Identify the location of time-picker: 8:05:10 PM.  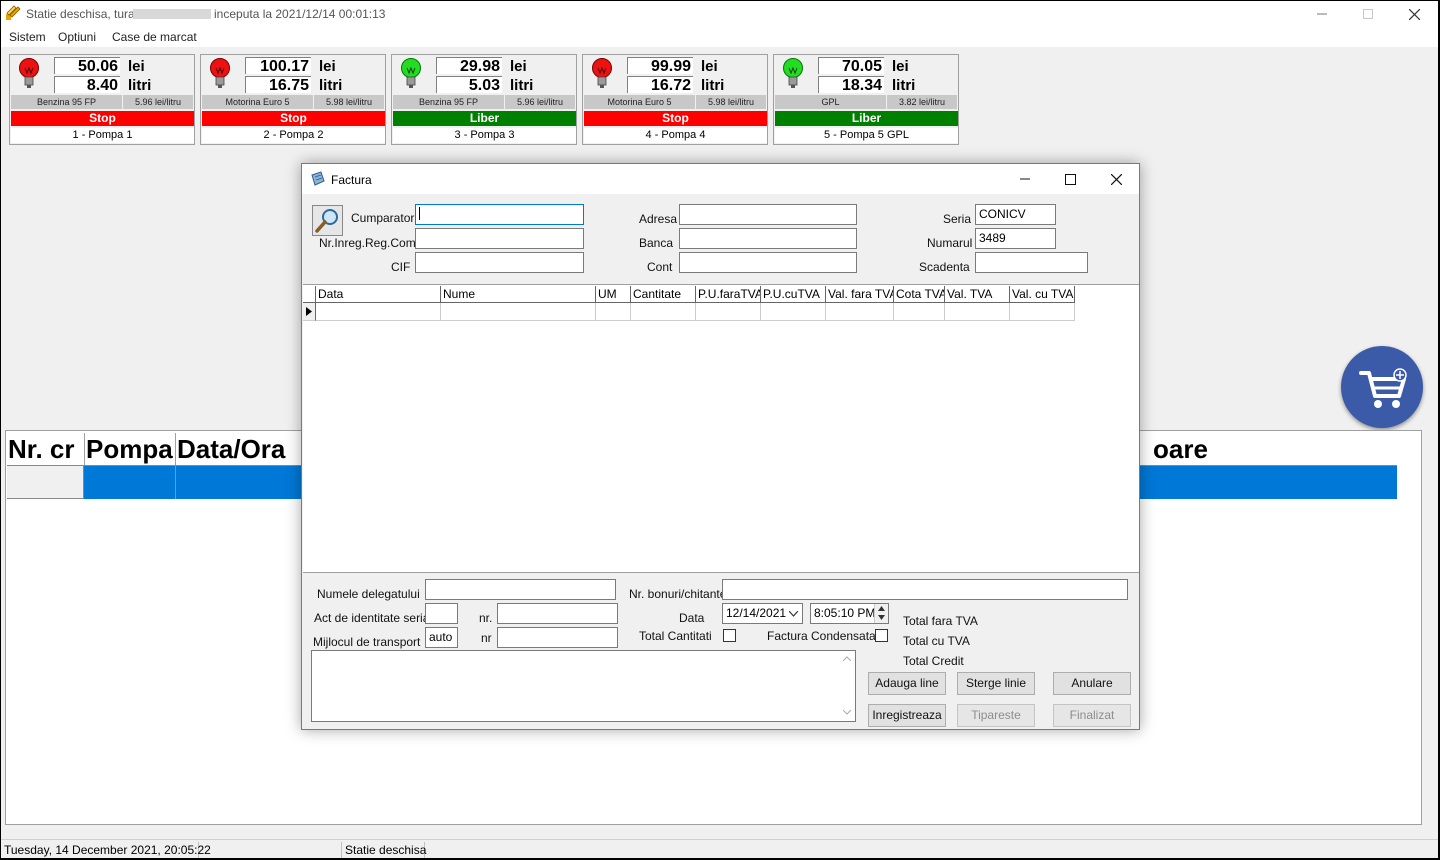
(849, 613).